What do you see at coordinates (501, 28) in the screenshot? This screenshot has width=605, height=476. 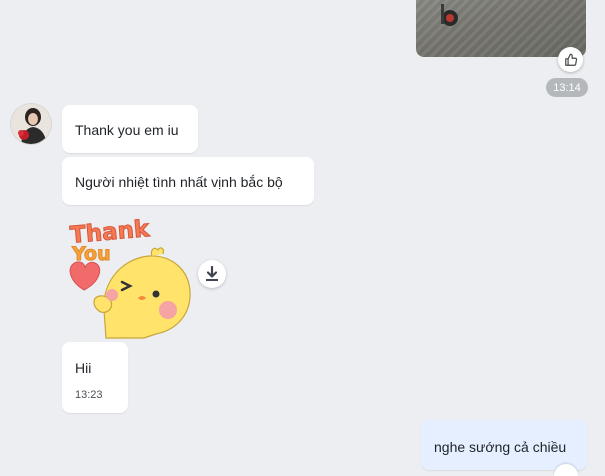 I see `sent-photo` at bounding box center [501, 28].